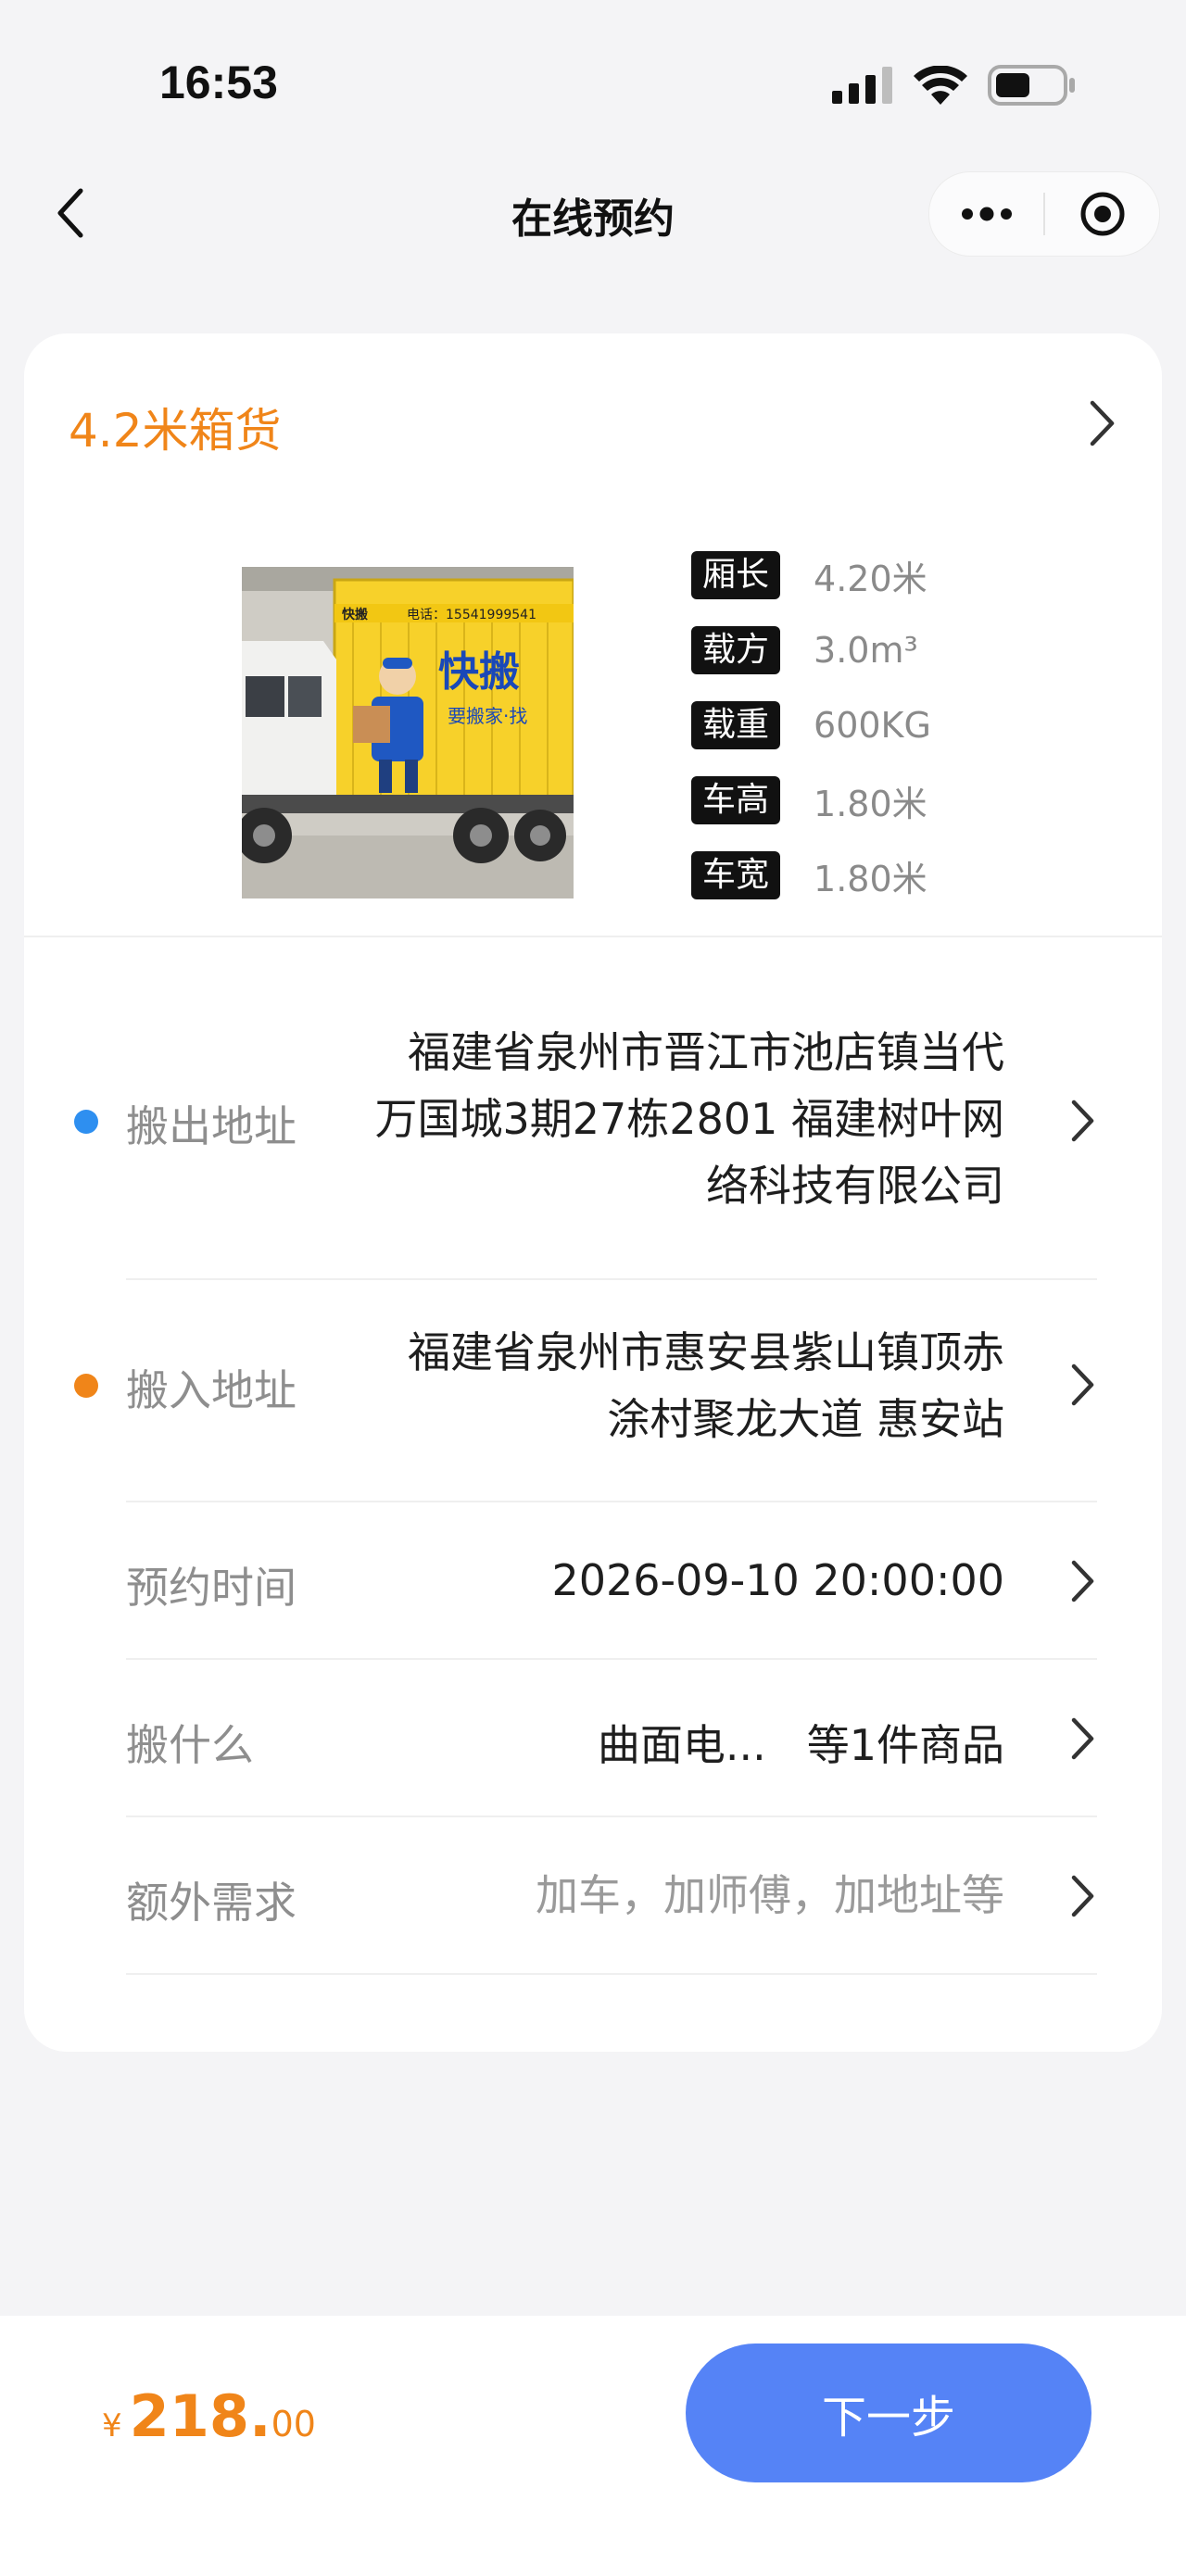  Describe the element at coordinates (736, 800) in the screenshot. I see `spec-label: 车高` at that location.